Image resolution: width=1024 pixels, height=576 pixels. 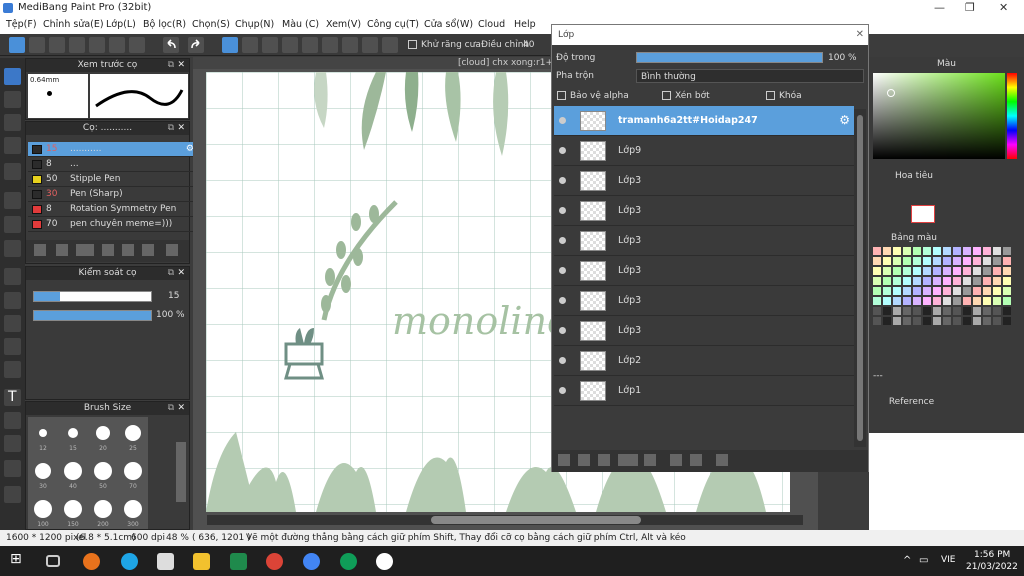 I want to click on new-8bit-layer-icon, so click(x=604, y=460).